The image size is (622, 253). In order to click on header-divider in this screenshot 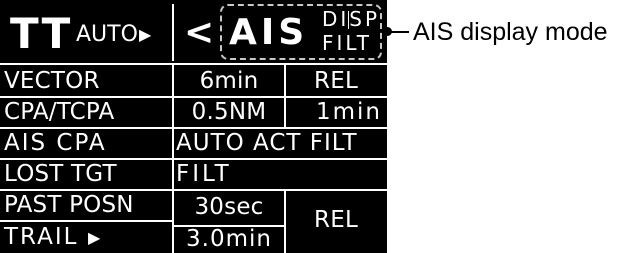, I will do `click(173, 32)`.